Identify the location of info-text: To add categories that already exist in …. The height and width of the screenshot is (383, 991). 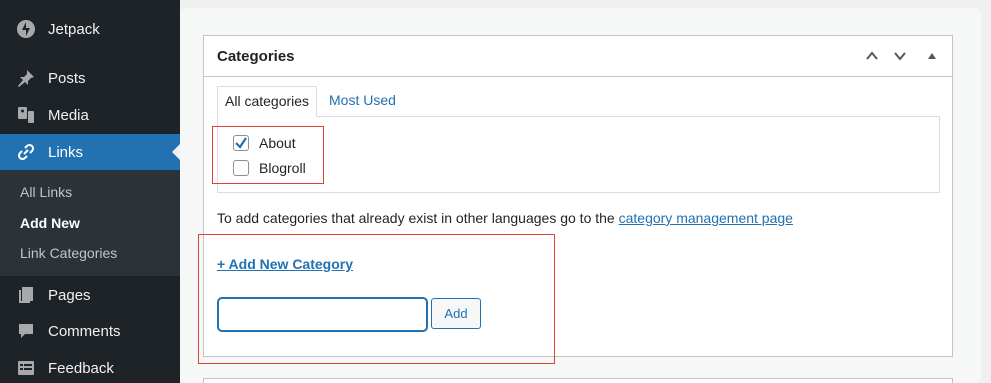
(505, 218).